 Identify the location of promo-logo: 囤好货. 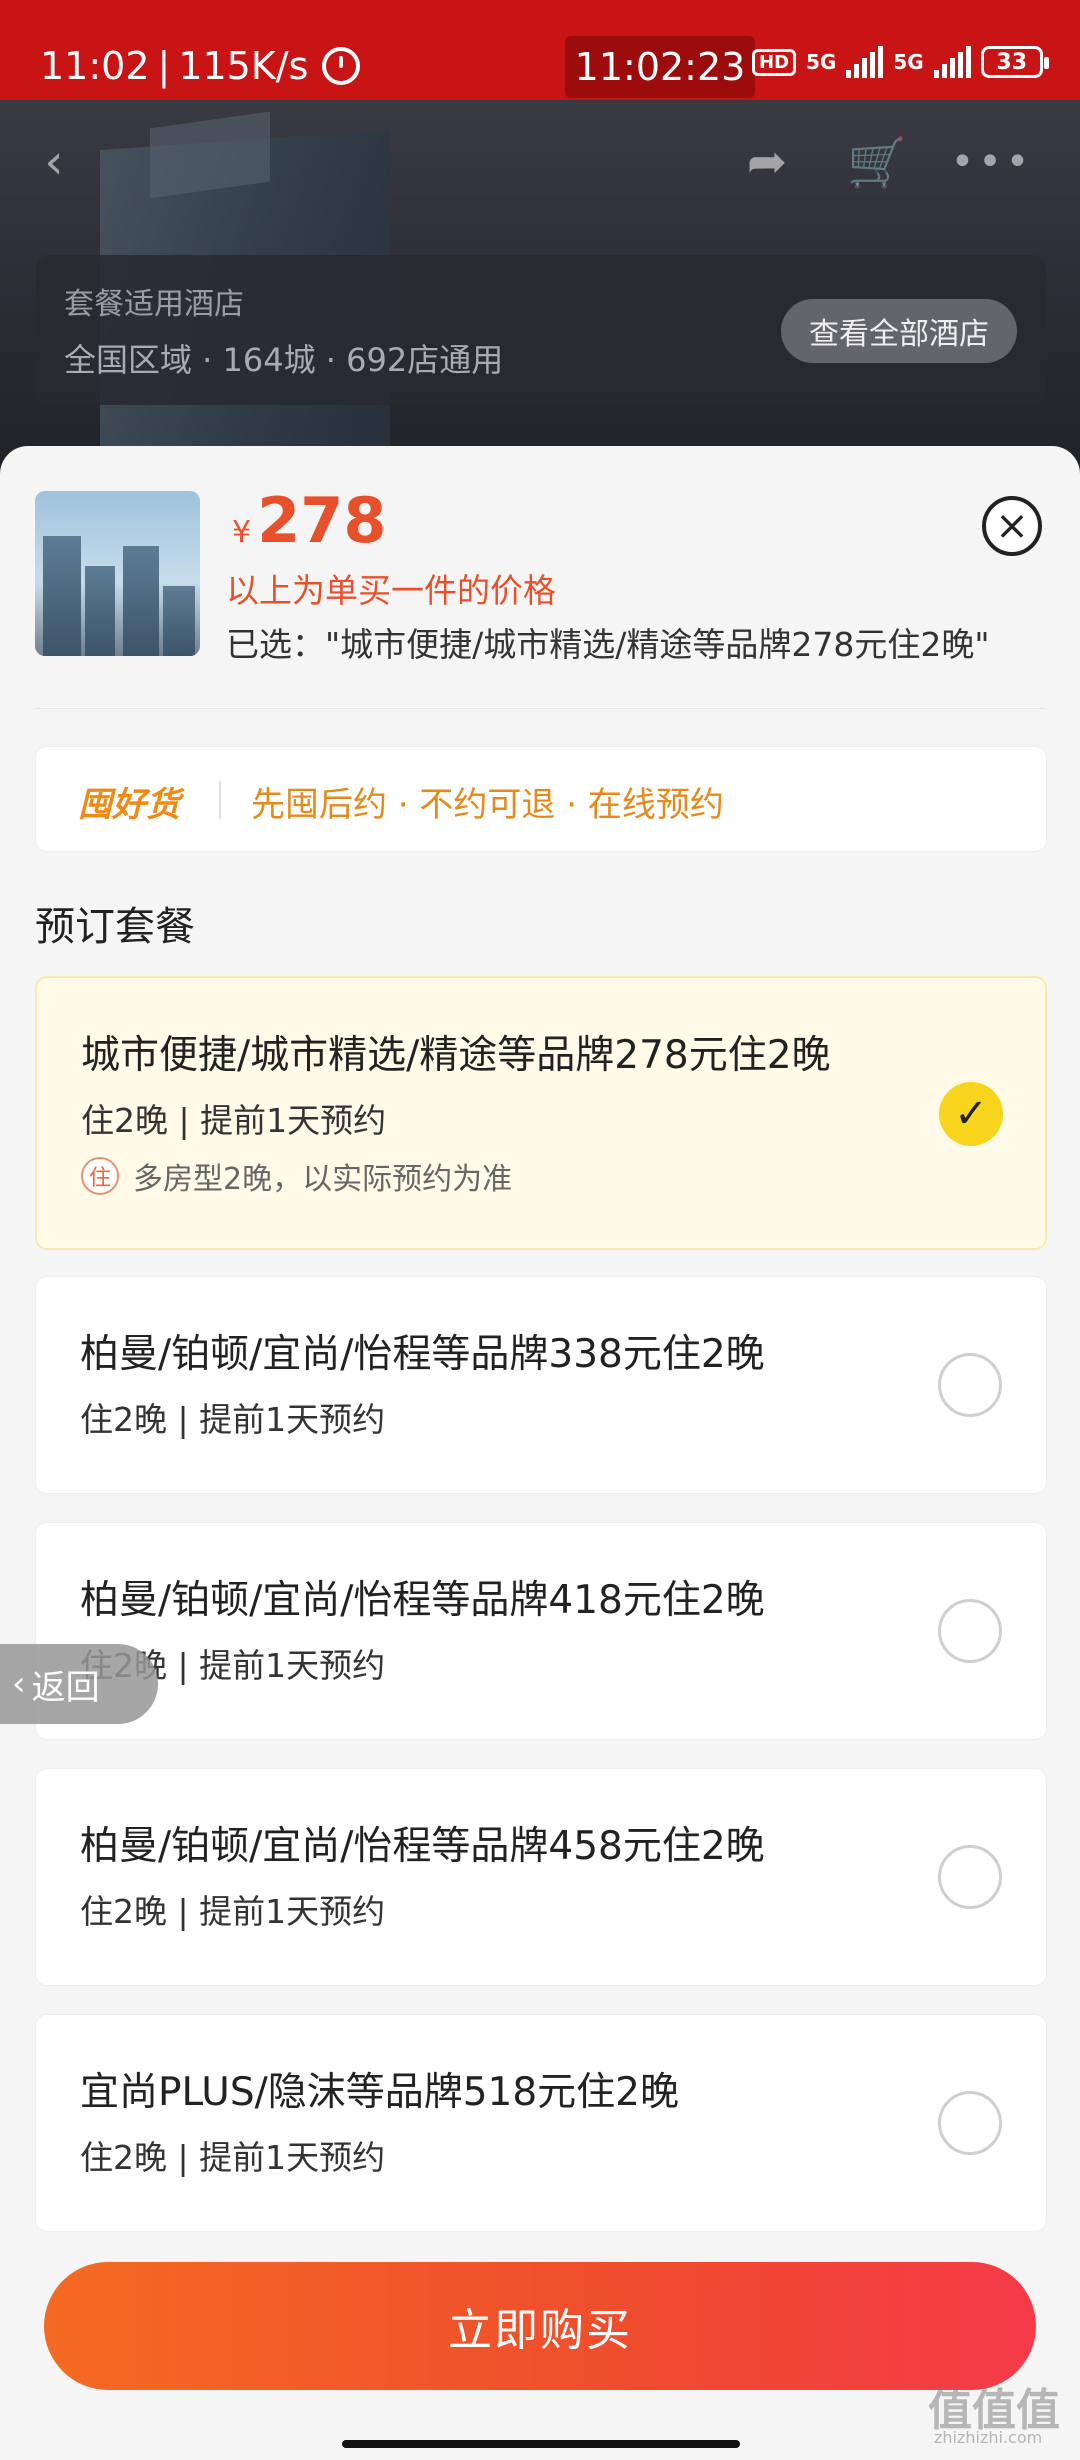
(129, 805).